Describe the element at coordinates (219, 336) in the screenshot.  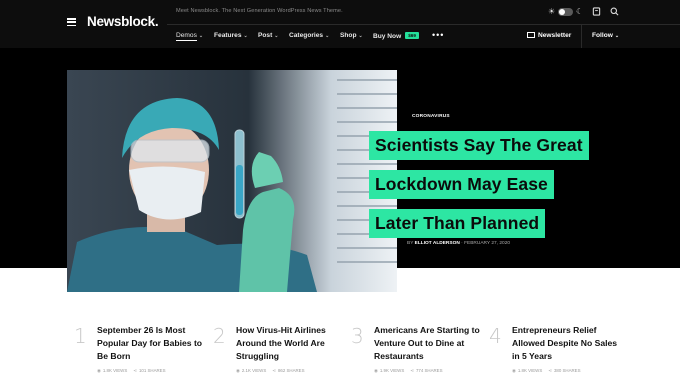
I see `item-number: 2` at that location.